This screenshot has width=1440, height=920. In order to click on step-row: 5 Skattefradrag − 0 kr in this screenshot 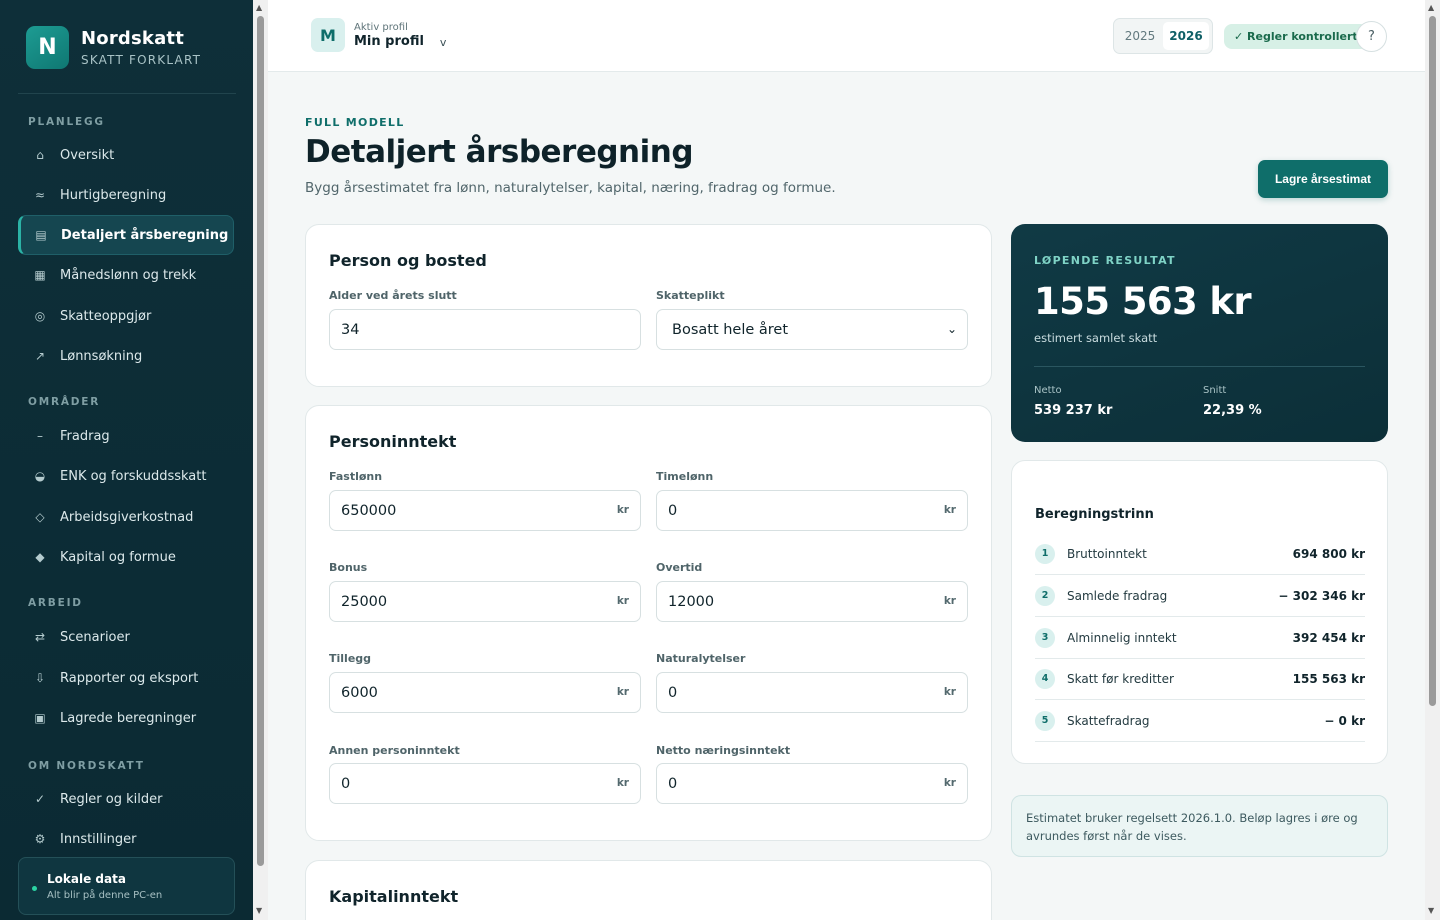, I will do `click(1200, 721)`.